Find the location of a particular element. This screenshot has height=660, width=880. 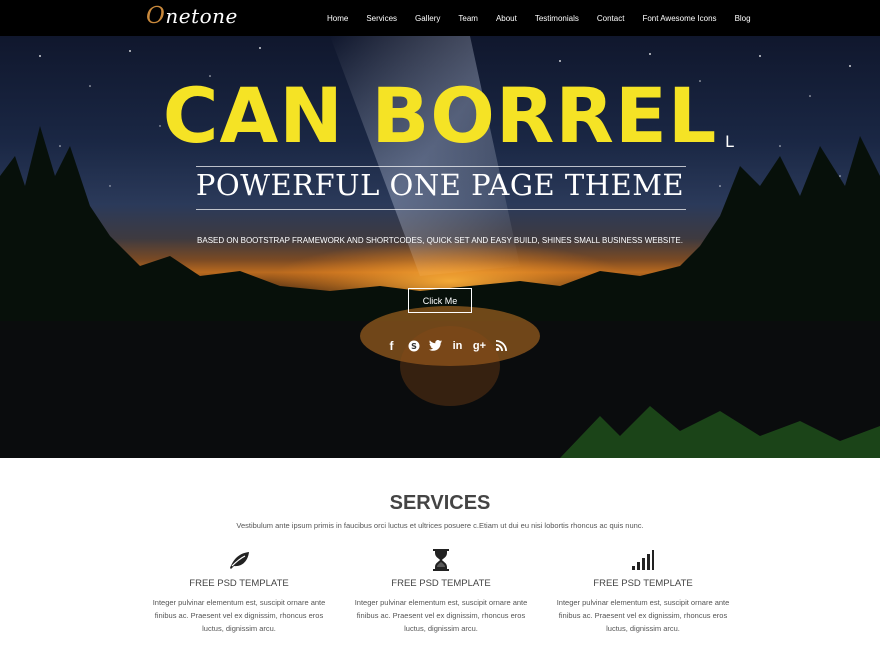

google-plus-icon: g+ is located at coordinates (479, 345).